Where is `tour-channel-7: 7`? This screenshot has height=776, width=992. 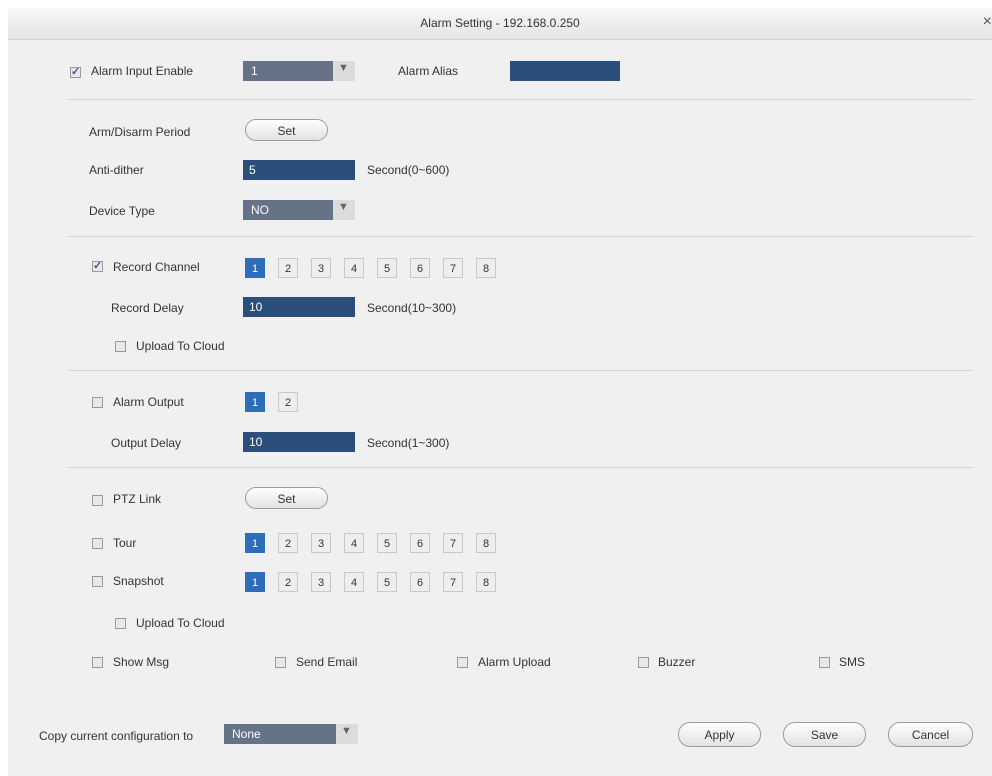 tour-channel-7: 7 is located at coordinates (453, 543).